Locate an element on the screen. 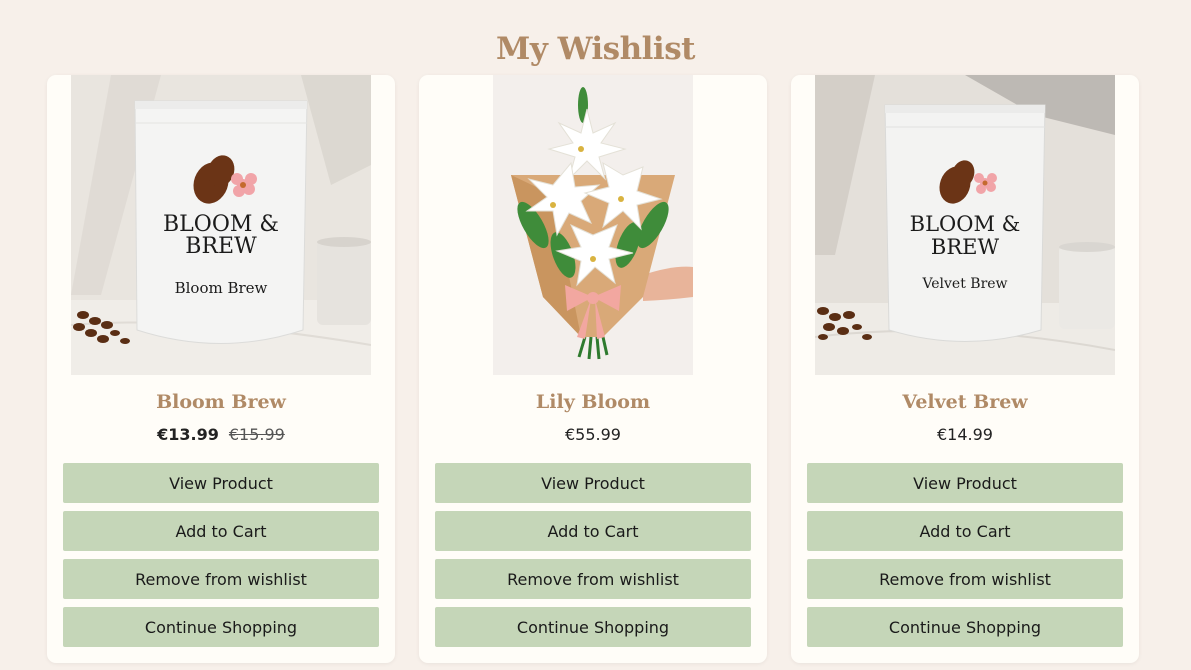 Image resolution: width=1191 pixels, height=670 pixels. pouch-brand-text: BLOOM & is located at coordinates (965, 224).